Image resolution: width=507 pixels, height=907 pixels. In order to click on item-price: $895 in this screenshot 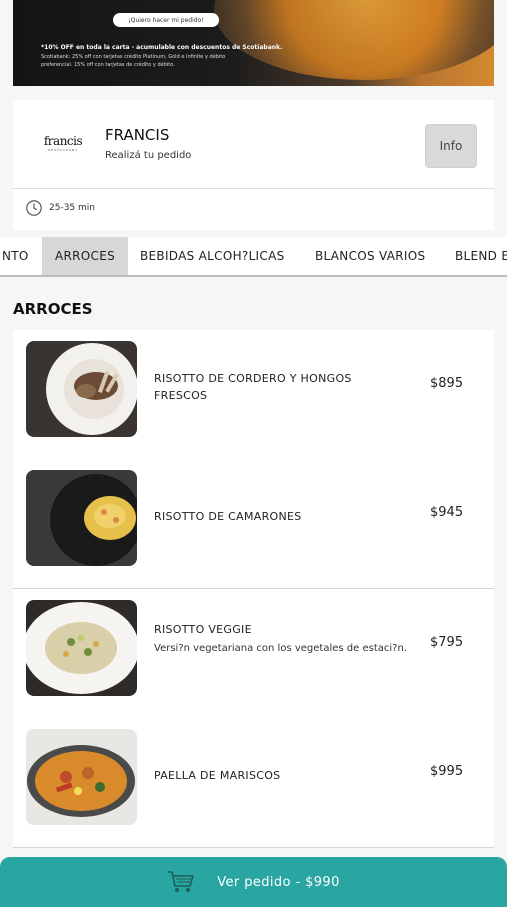, I will do `click(447, 383)`.